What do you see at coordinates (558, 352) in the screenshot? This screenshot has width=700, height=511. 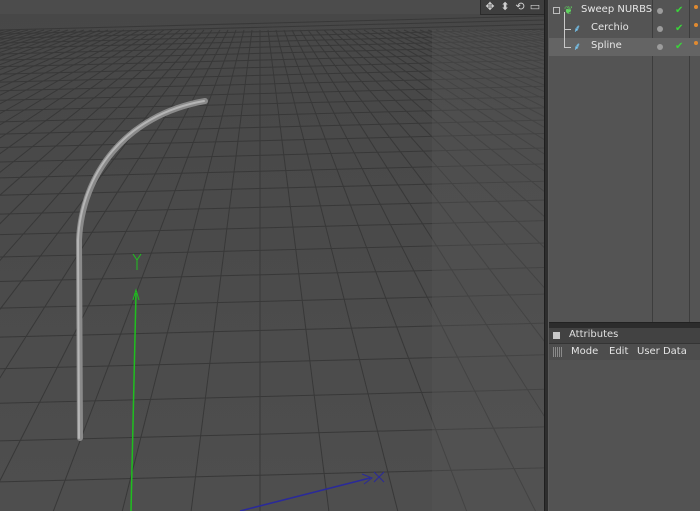 I see `grip-icon` at bounding box center [558, 352].